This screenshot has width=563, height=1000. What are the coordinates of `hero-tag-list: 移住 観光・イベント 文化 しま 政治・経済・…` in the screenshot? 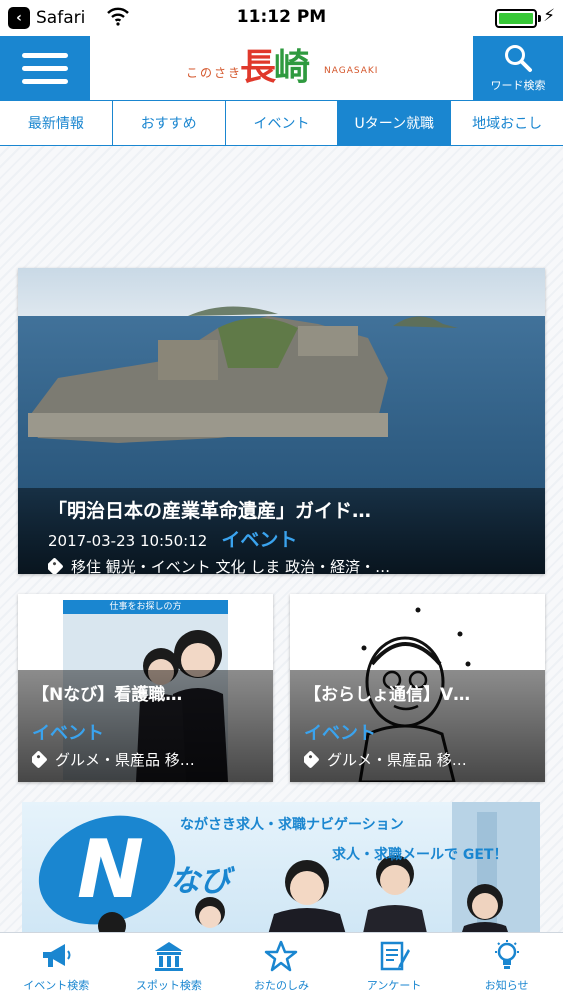 It's located at (230, 565).